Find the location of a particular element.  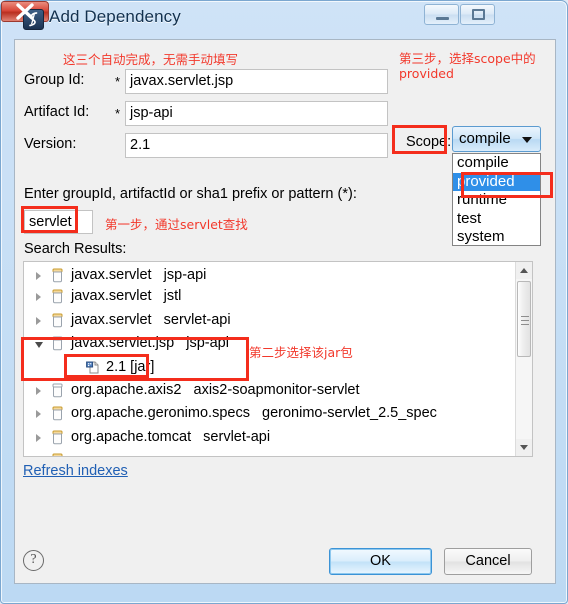

group-id-input: javax.servlet.jsp is located at coordinates (256, 81).